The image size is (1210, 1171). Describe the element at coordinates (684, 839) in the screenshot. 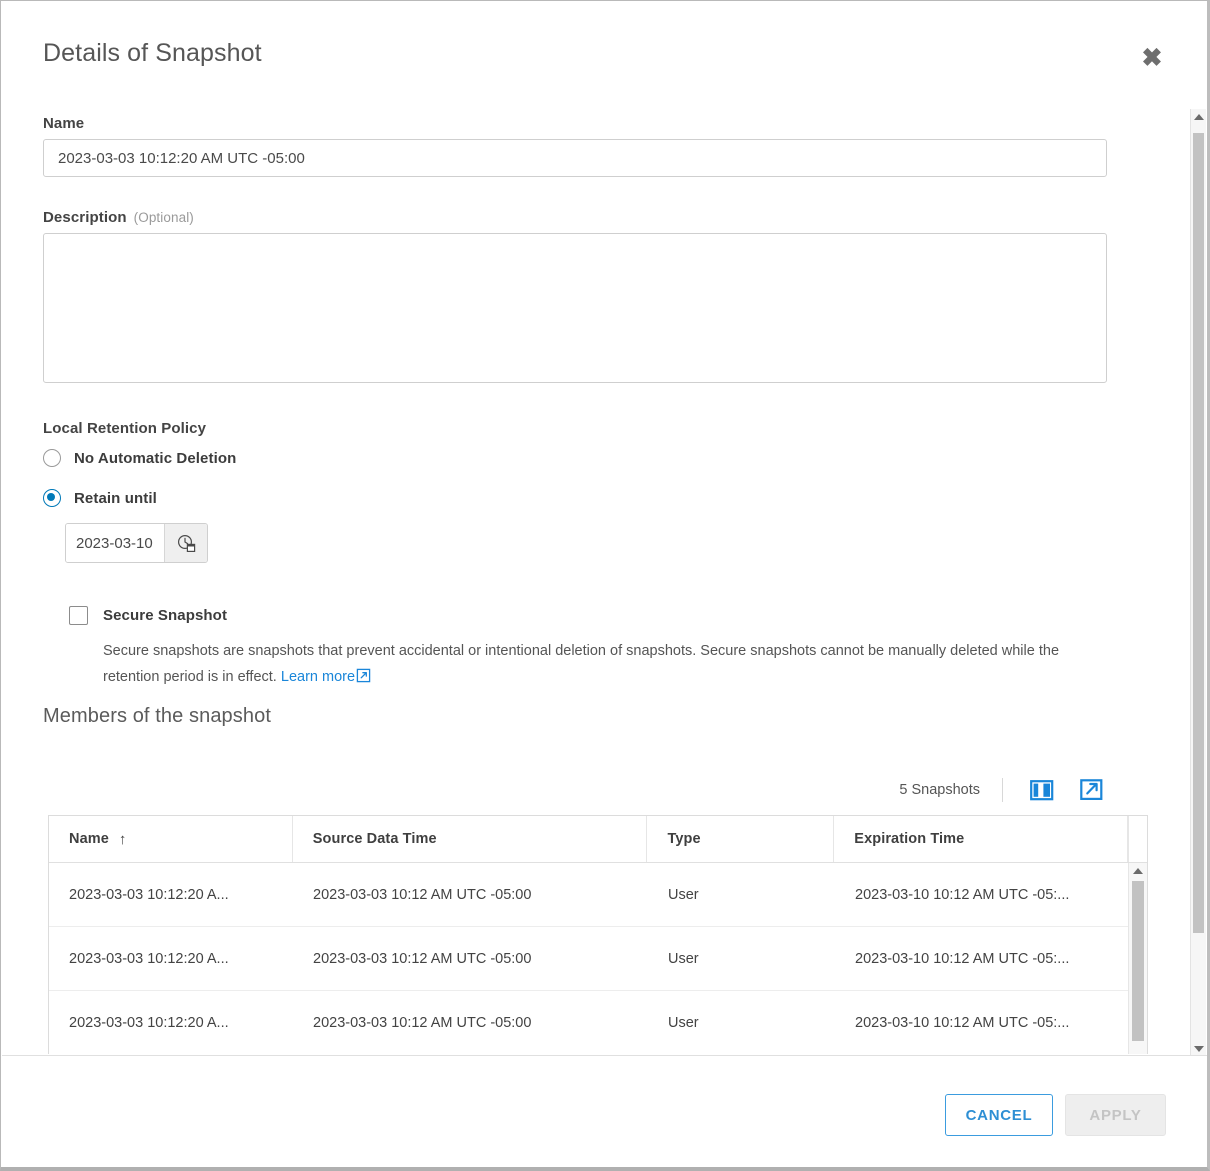

I see `column-header-type-label: Type` at that location.